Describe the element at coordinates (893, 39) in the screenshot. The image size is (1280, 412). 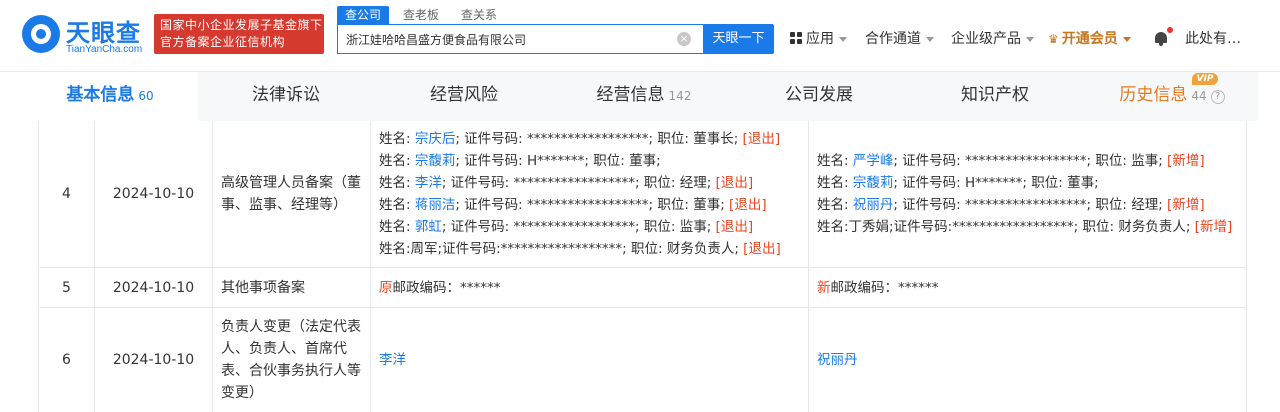
I see `nav-channel-label: 合作通道` at that location.